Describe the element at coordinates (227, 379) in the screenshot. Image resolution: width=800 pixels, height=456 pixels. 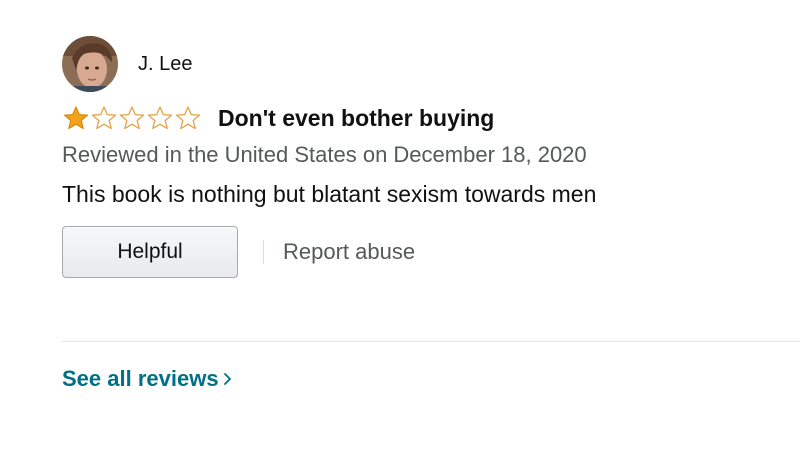
I see `chevron-right-icon` at that location.